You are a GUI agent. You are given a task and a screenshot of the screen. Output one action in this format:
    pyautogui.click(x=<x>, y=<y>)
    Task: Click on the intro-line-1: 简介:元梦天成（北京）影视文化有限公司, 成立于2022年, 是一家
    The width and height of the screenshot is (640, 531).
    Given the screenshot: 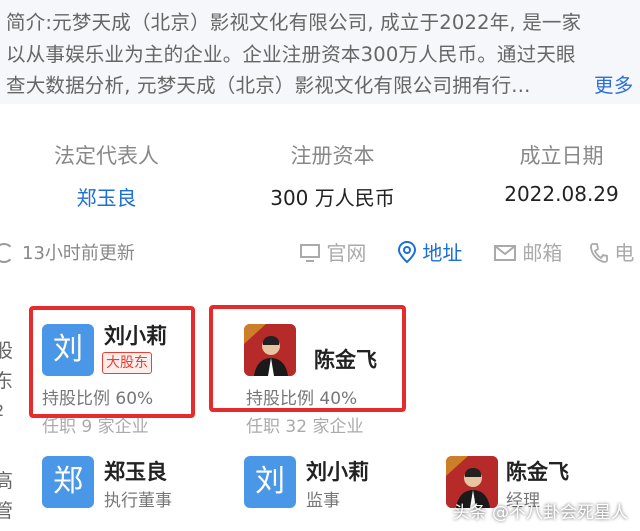 What is the action you would take?
    pyautogui.click(x=294, y=22)
    